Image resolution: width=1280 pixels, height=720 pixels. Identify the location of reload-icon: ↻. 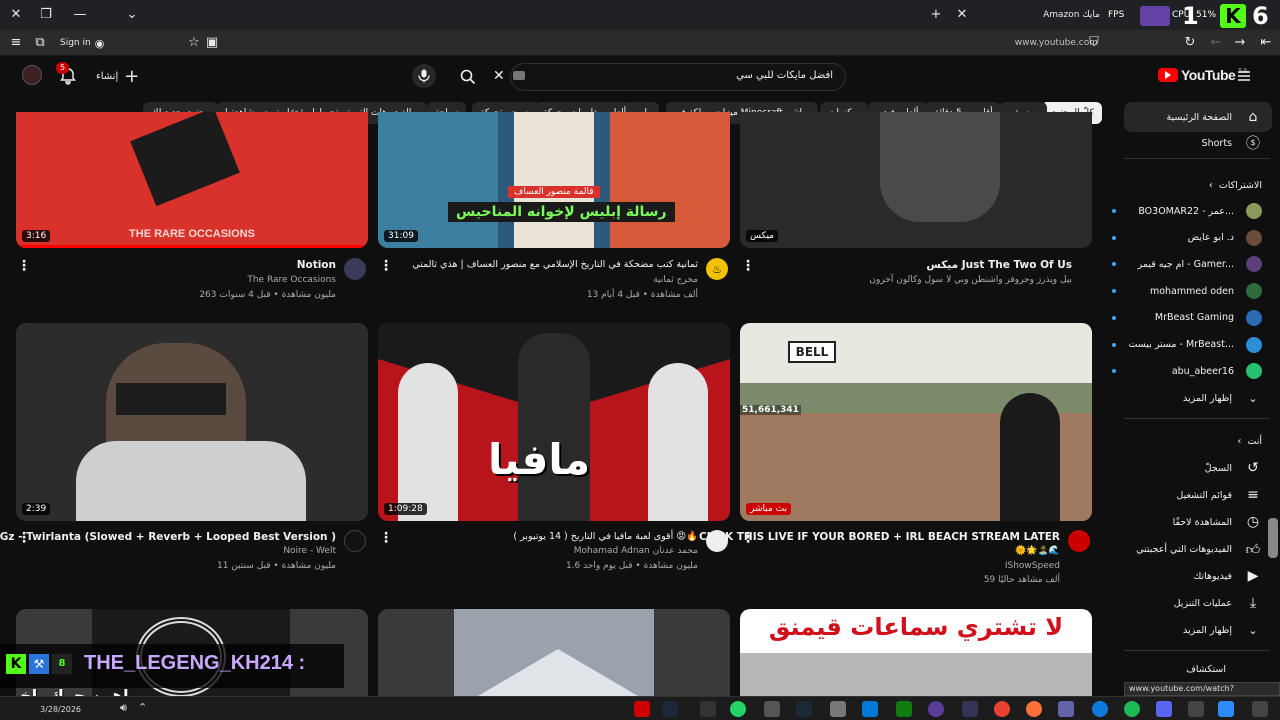
(1190, 43).